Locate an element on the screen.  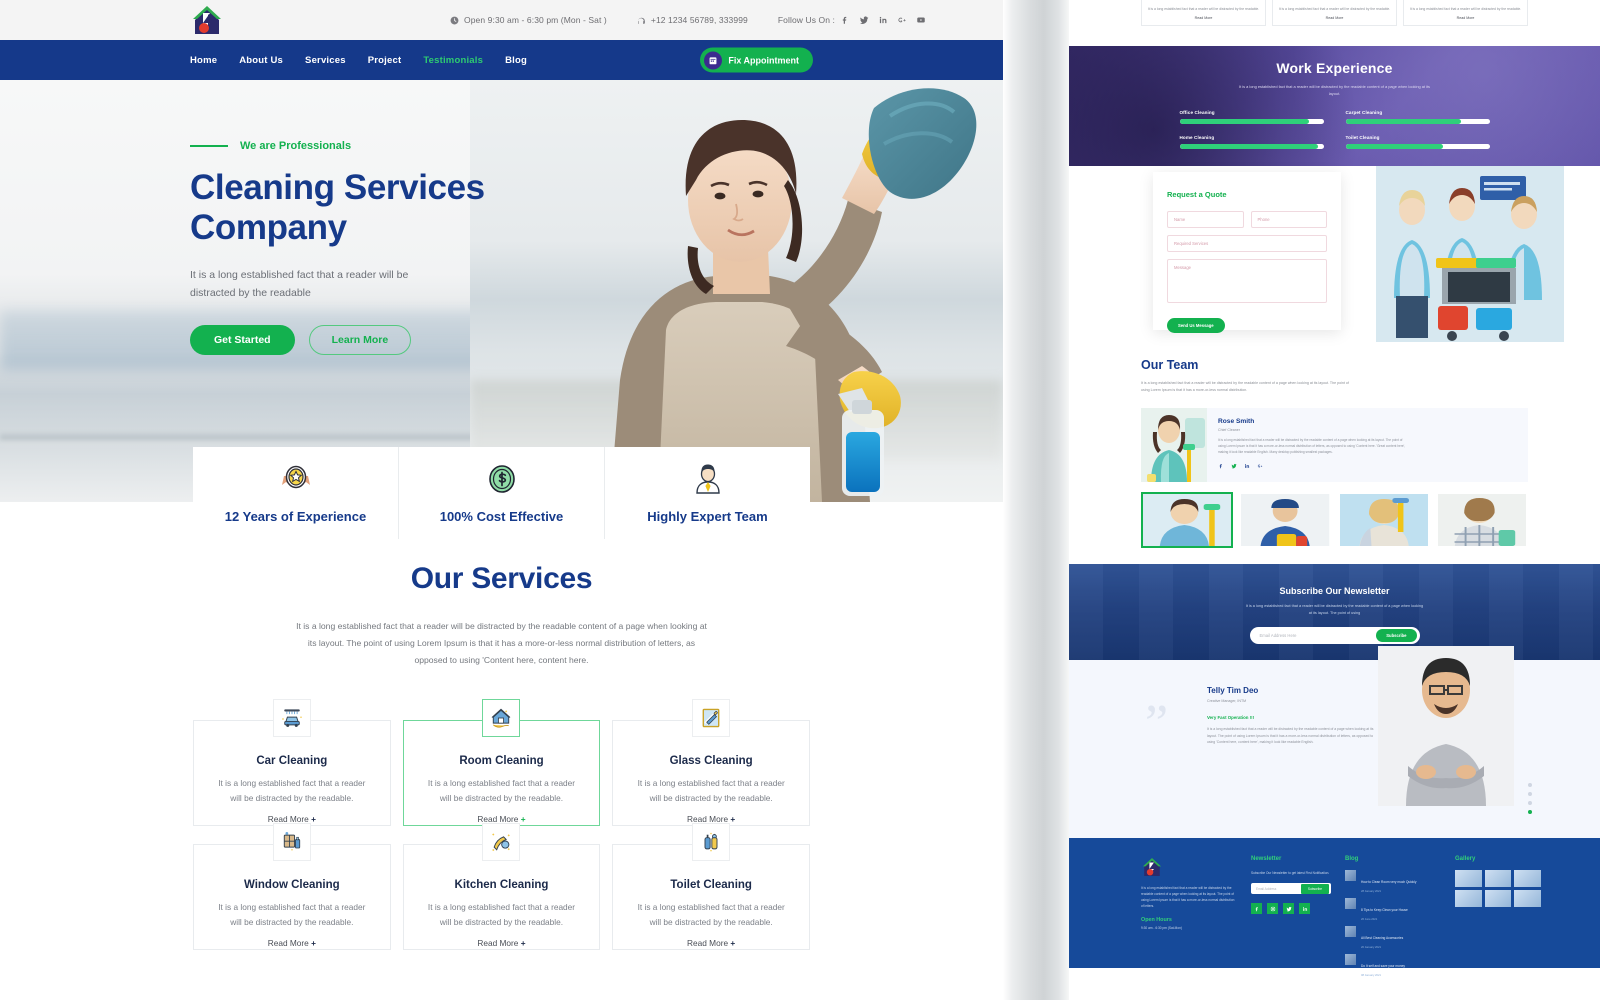
quote-message-textarea: Message is located at coordinates (1247, 281).